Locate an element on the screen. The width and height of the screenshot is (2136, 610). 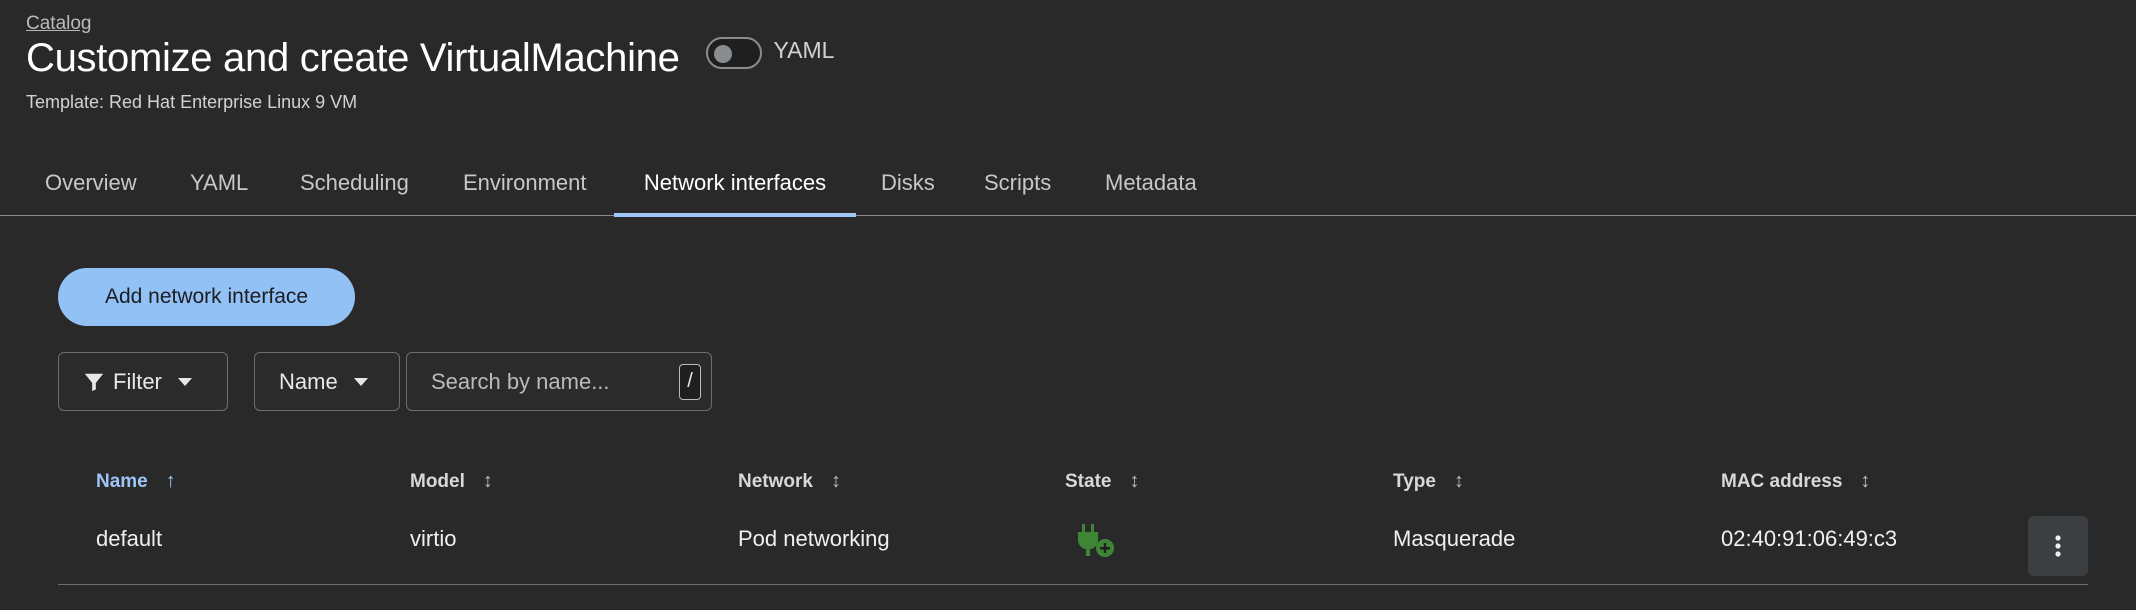
name-attribute-dropdown: Name is located at coordinates (327, 381).